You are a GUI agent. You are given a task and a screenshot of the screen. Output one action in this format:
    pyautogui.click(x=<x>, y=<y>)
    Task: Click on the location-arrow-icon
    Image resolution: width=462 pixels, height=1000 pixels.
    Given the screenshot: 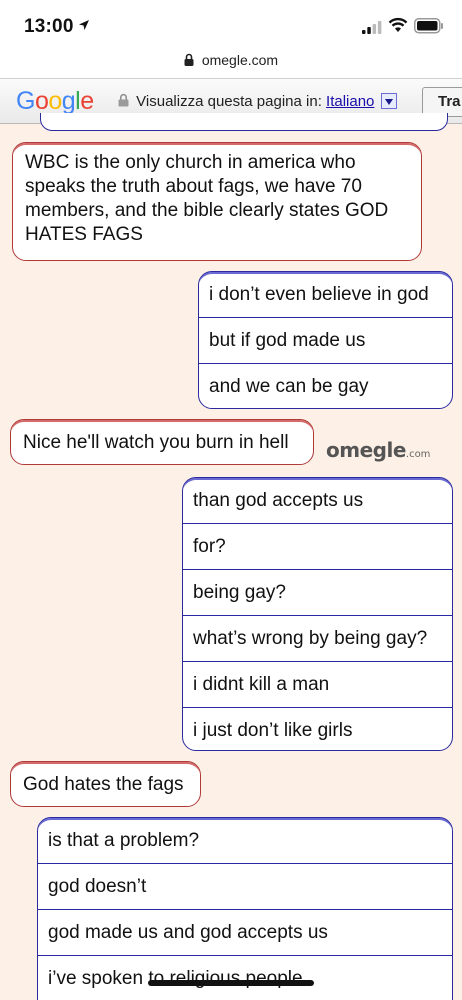 What is the action you would take?
    pyautogui.click(x=84, y=25)
    